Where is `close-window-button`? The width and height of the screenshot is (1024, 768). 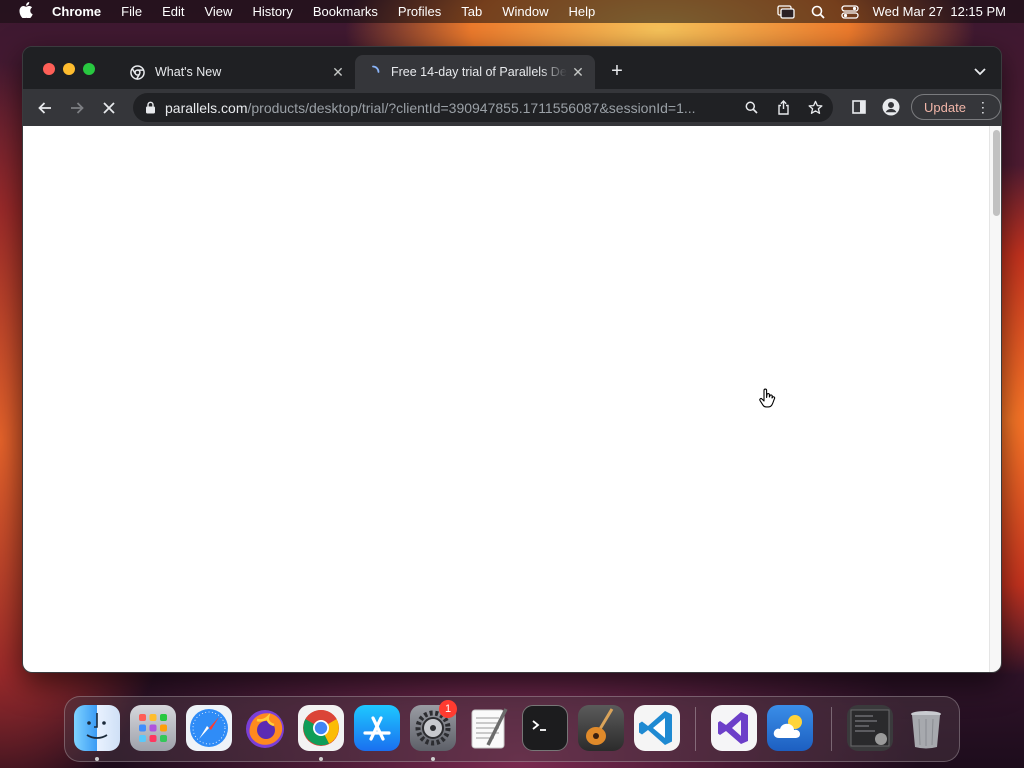 close-window-button is located at coordinates (49, 69).